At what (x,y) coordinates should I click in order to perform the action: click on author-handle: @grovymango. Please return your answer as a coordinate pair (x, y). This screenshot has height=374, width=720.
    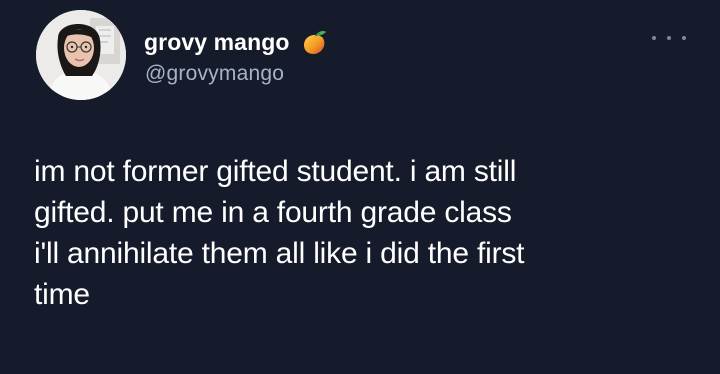
    Looking at the image, I should click on (214, 74).